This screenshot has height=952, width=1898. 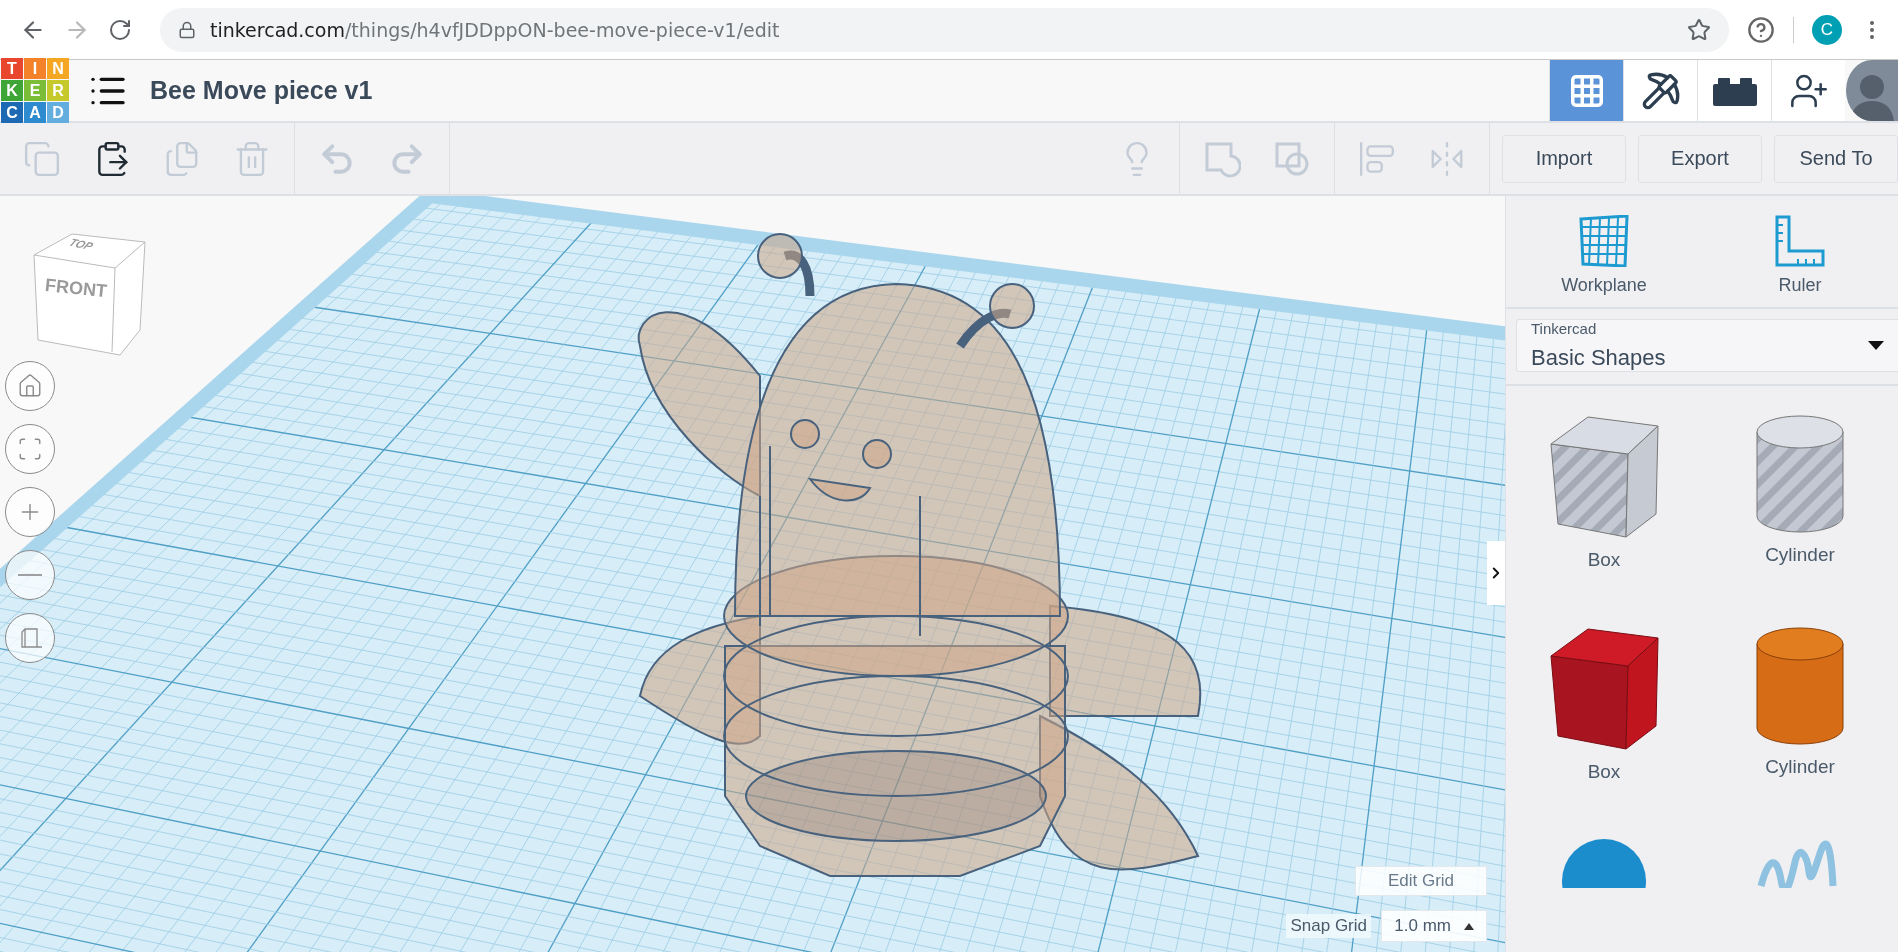 What do you see at coordinates (58, 90) in the screenshot?
I see `logo-letter: R` at bounding box center [58, 90].